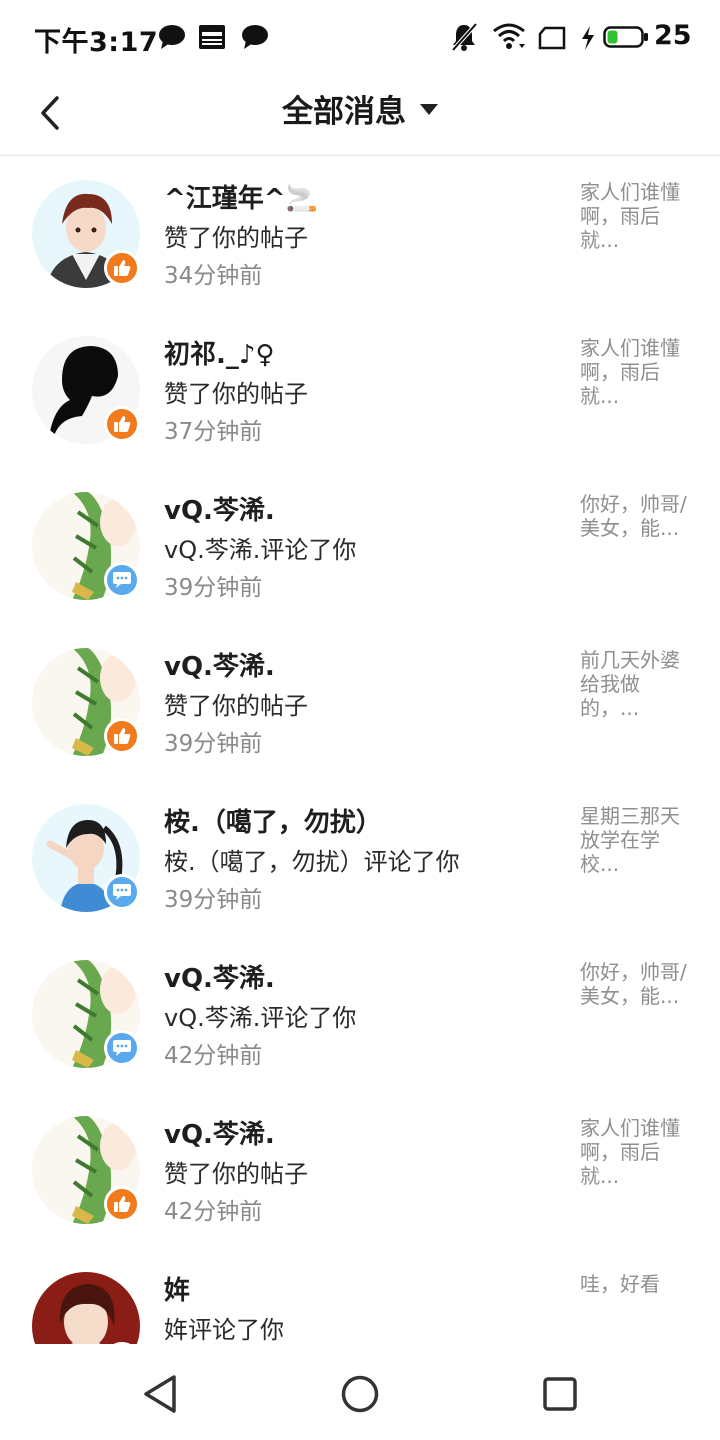 Image resolution: width=720 pixels, height=1440 pixels. Describe the element at coordinates (213, 432) in the screenshot. I see `message-time: 37分钟前` at that location.